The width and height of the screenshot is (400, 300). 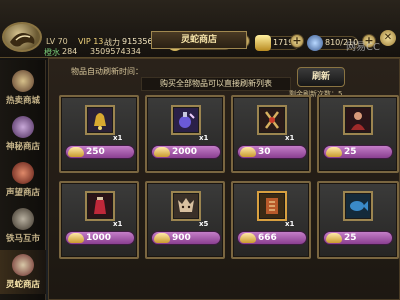 I want to click on mystic-shop-icon, so click(x=23, y=127).